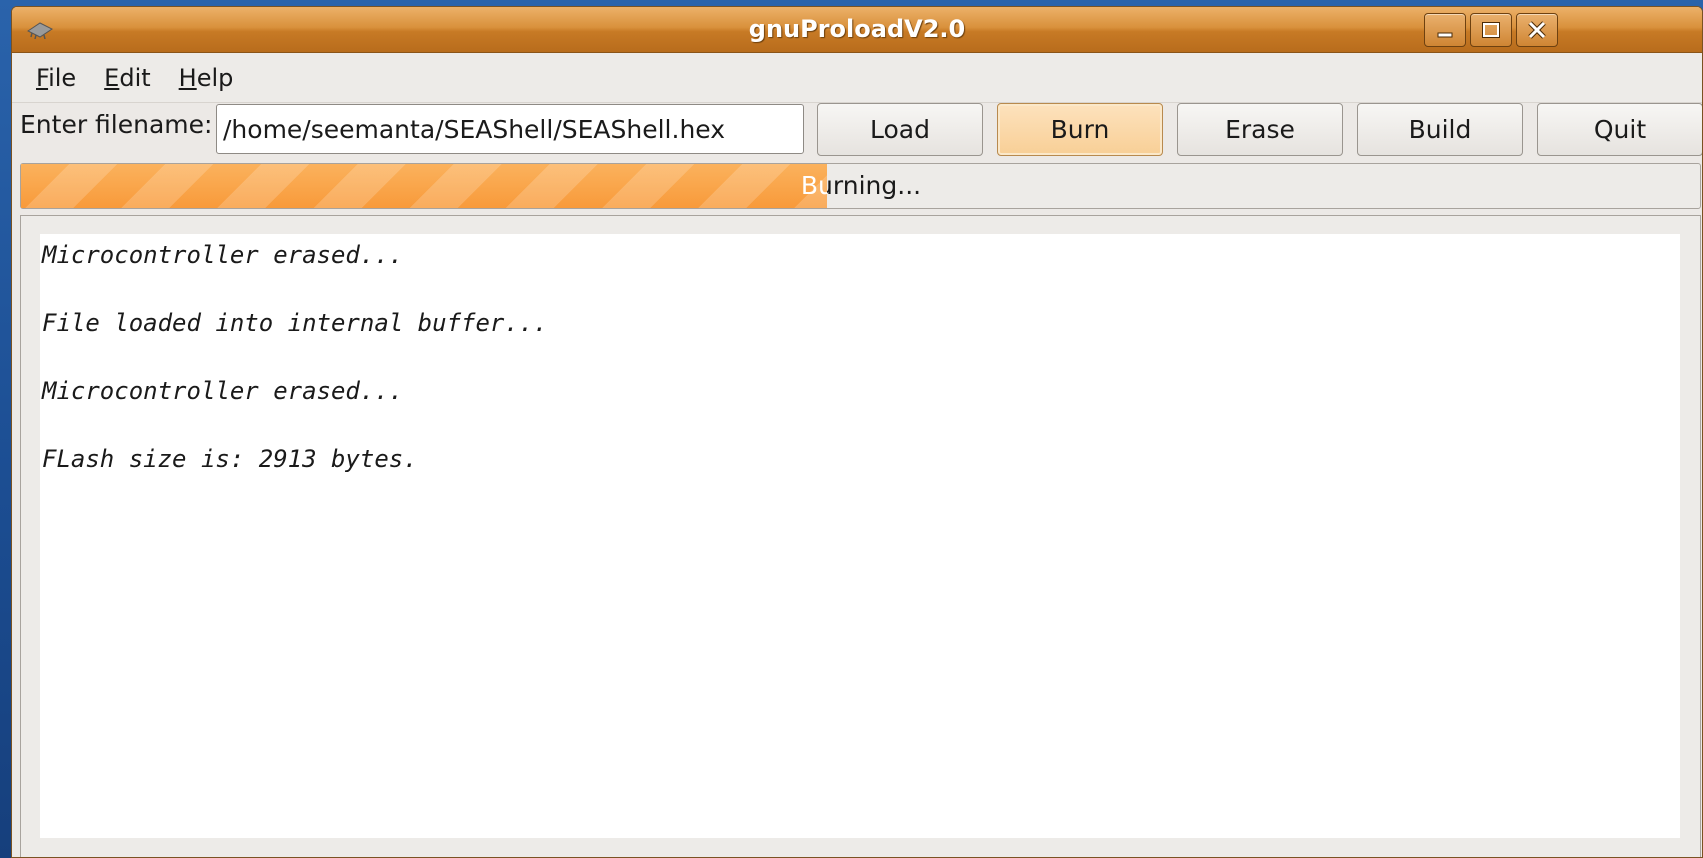 This screenshot has width=1703, height=858. What do you see at coordinates (1445, 30) in the screenshot?
I see `minimize-button` at bounding box center [1445, 30].